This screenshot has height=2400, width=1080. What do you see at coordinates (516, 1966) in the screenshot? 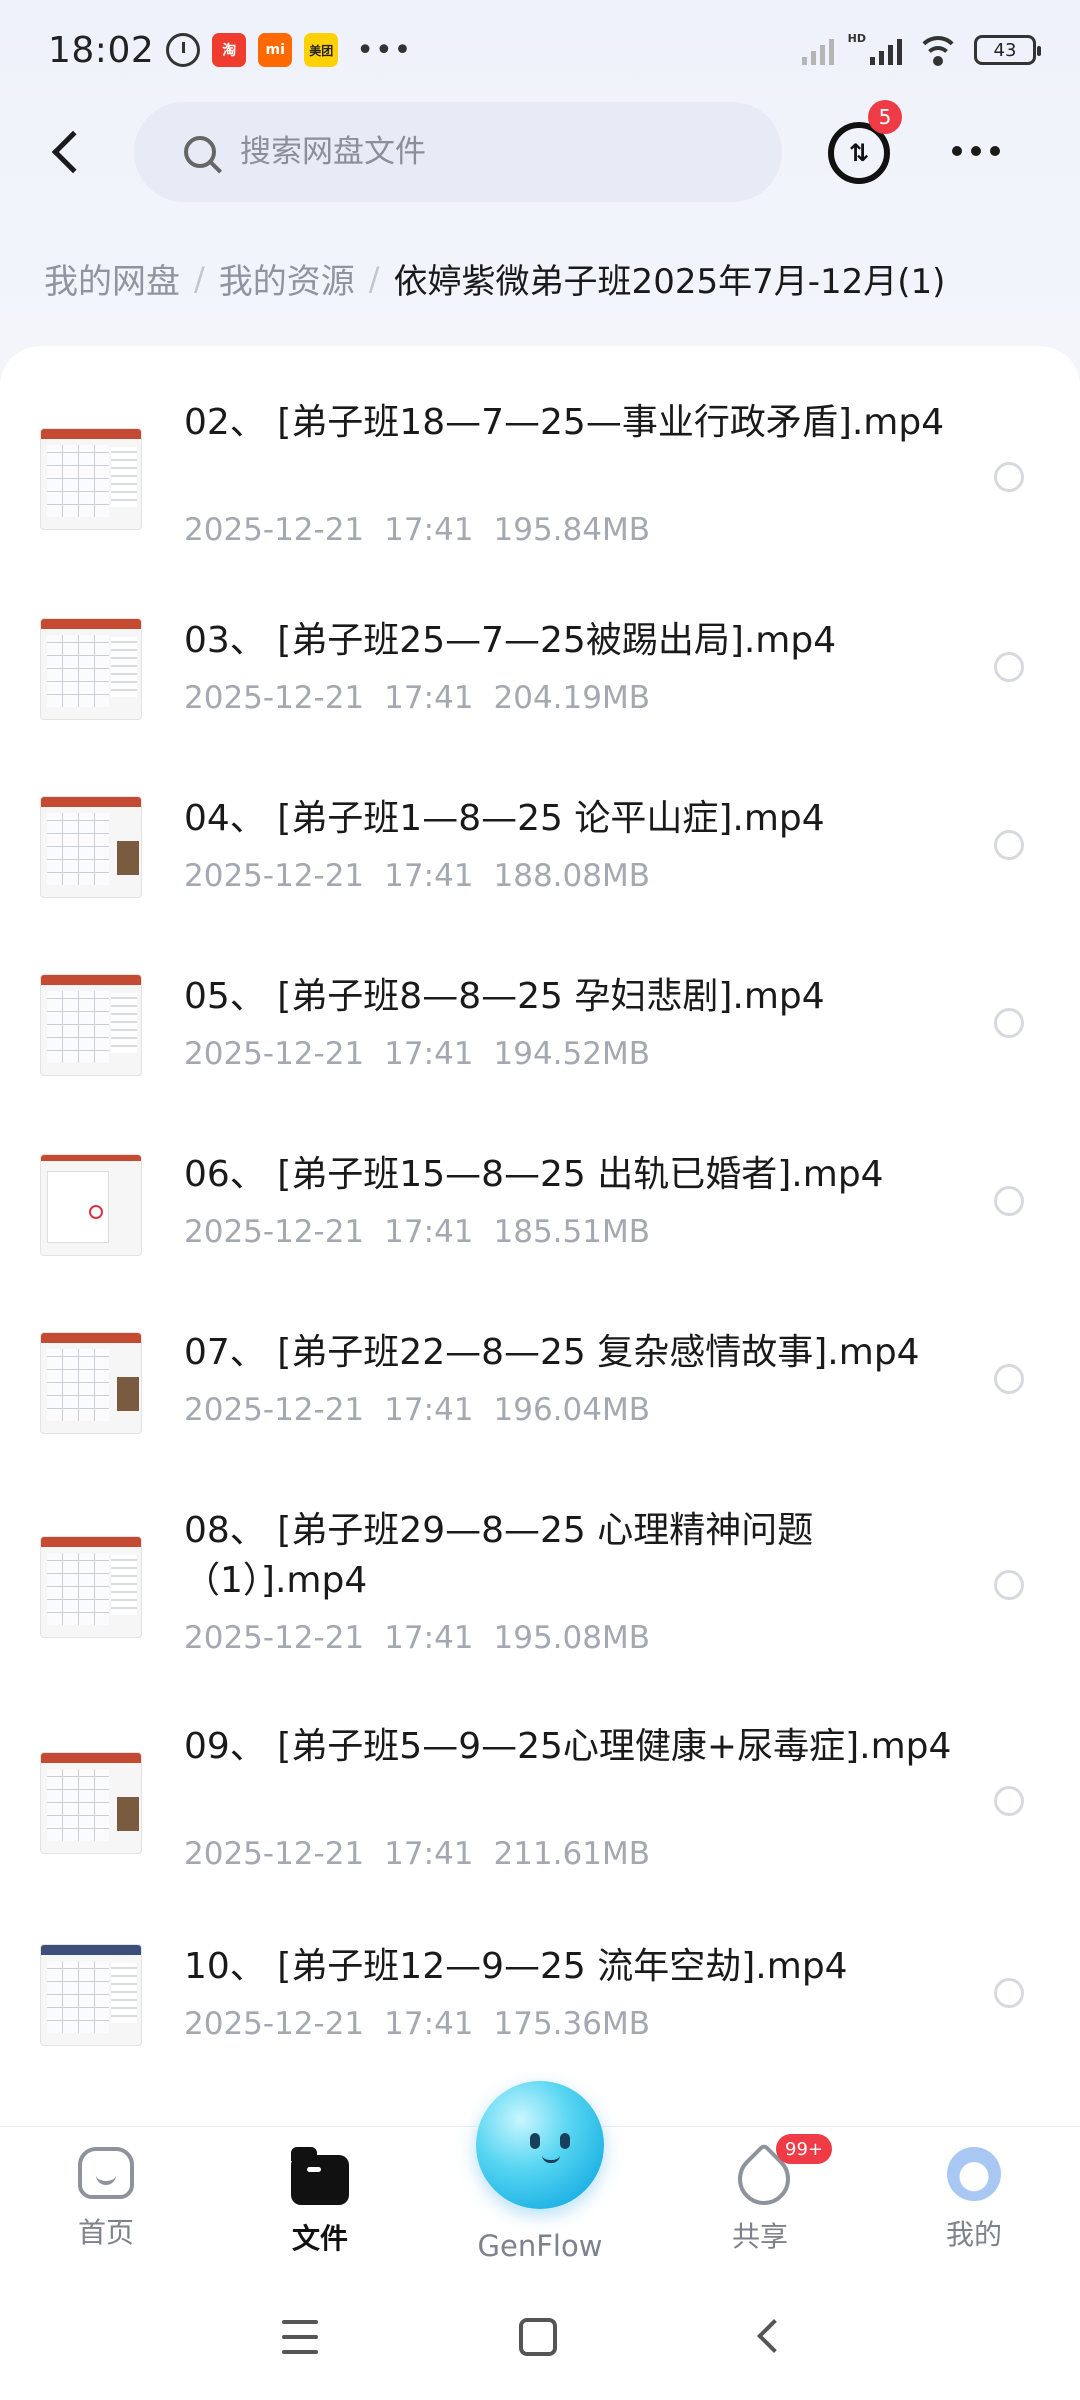
I see `file-name: 10、 [弟子班12—9—25 流年空劫].mp4` at bounding box center [516, 1966].